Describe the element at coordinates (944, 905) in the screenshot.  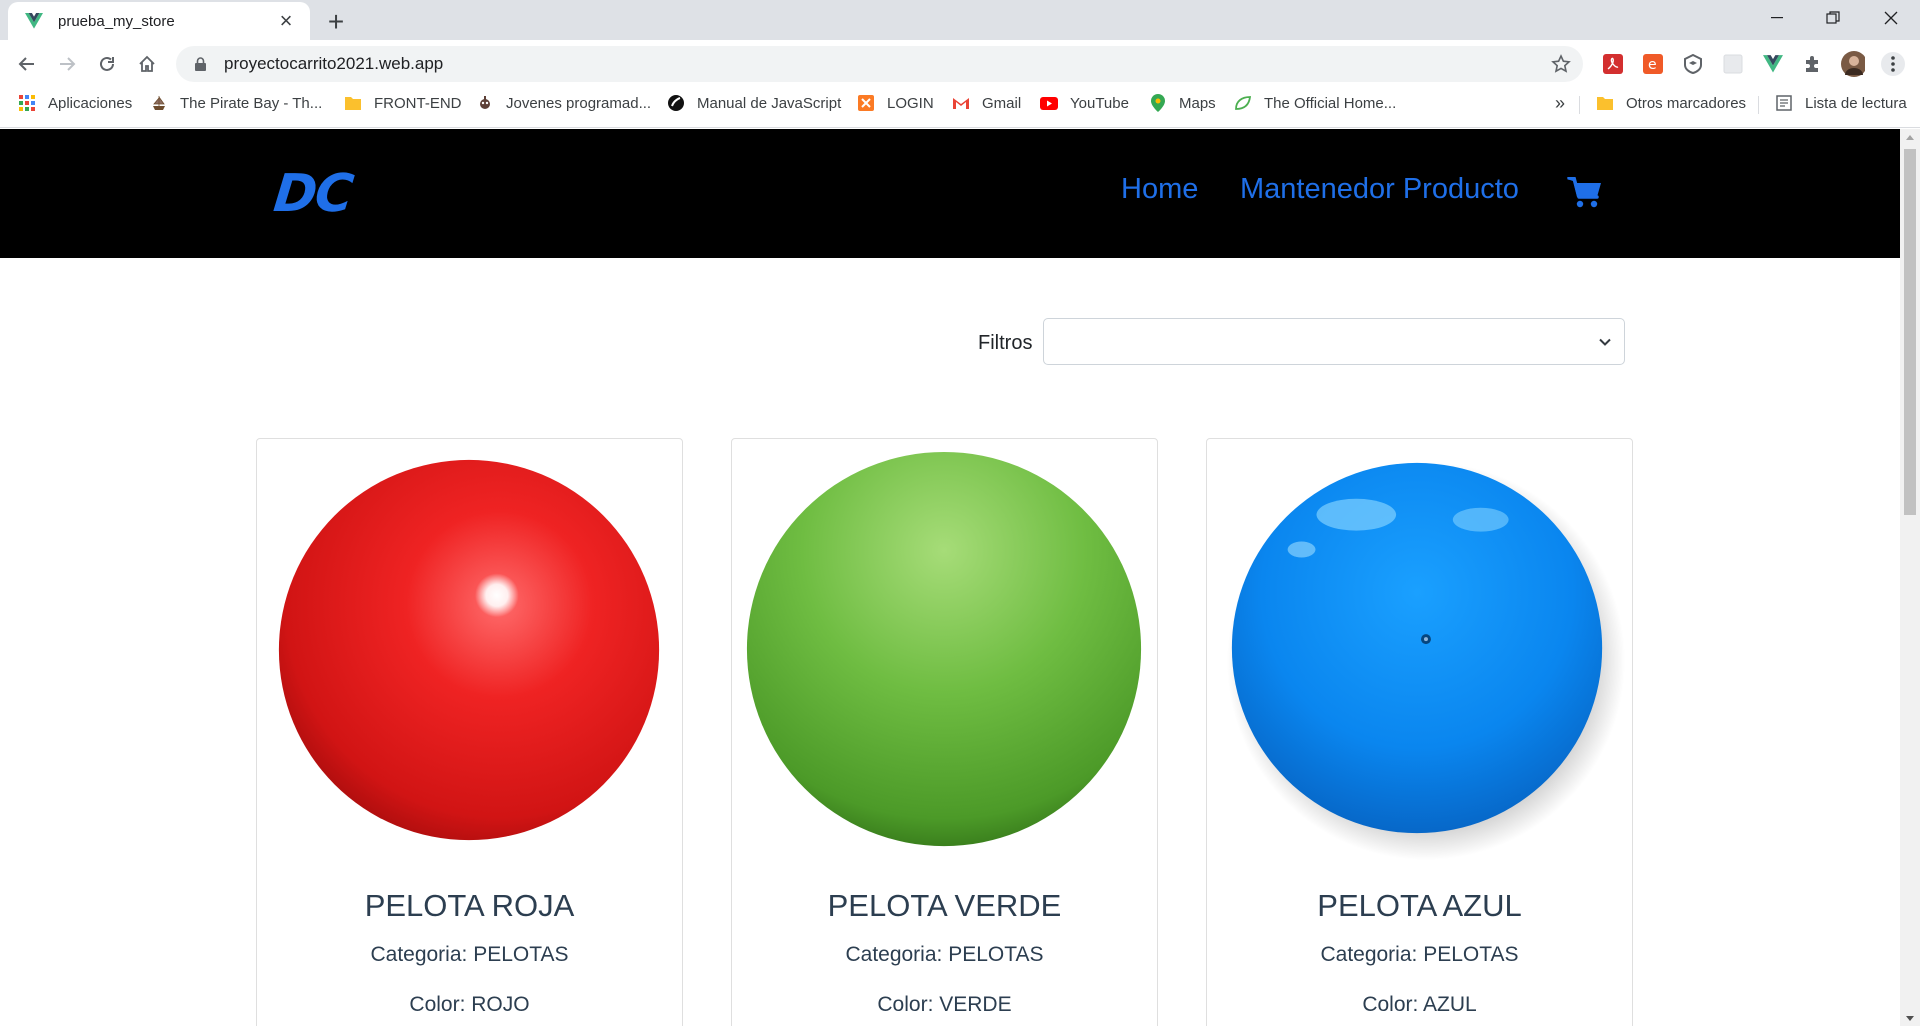
I see `product-name: PELOTA VERDE` at that location.